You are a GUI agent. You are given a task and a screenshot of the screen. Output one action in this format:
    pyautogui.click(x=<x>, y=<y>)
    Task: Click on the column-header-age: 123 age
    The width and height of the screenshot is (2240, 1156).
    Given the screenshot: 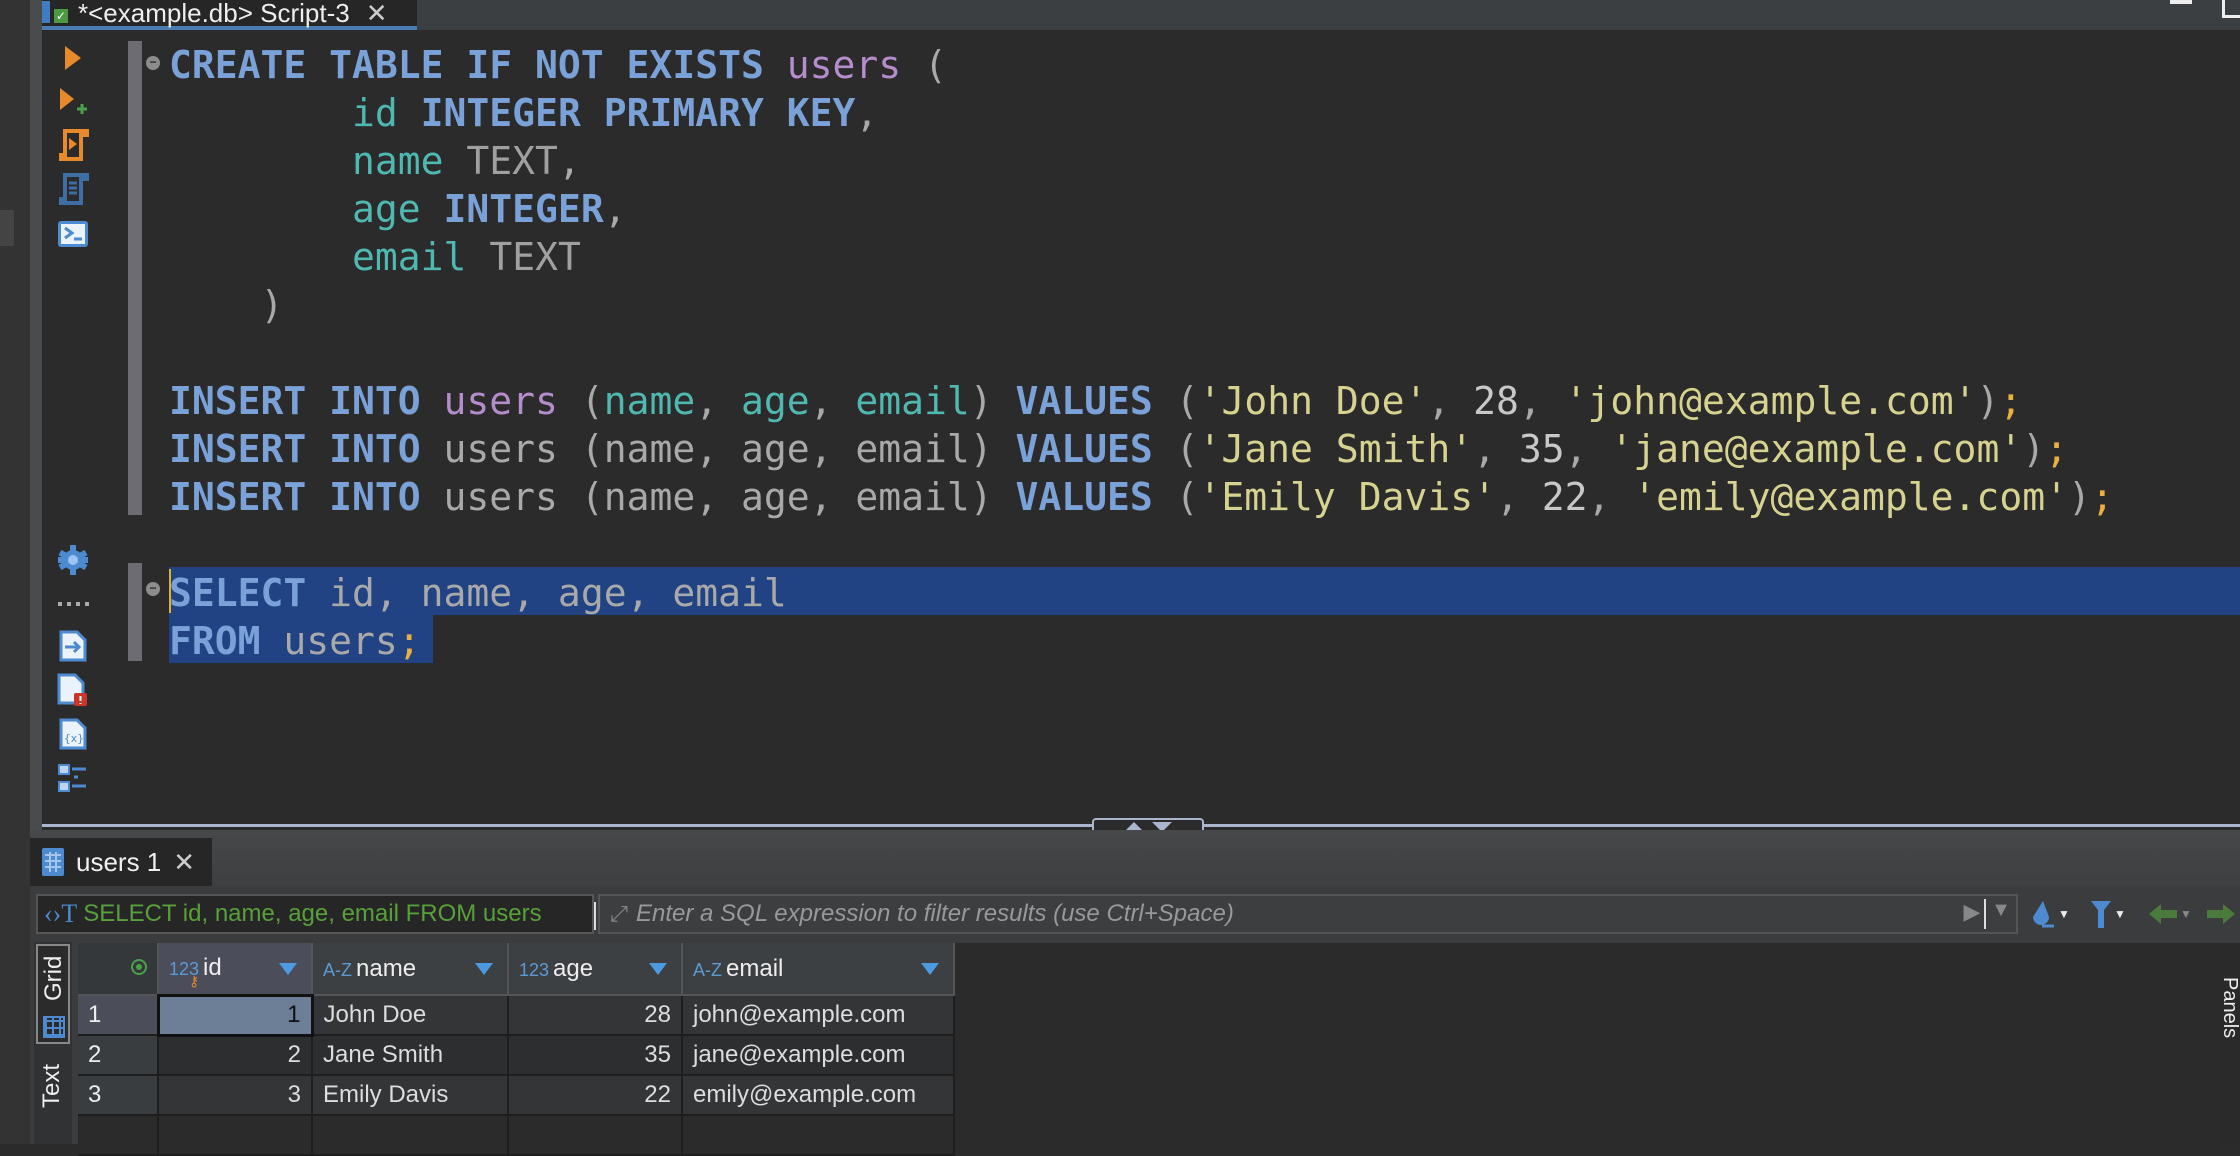 What is the action you would take?
    pyautogui.click(x=595, y=969)
    